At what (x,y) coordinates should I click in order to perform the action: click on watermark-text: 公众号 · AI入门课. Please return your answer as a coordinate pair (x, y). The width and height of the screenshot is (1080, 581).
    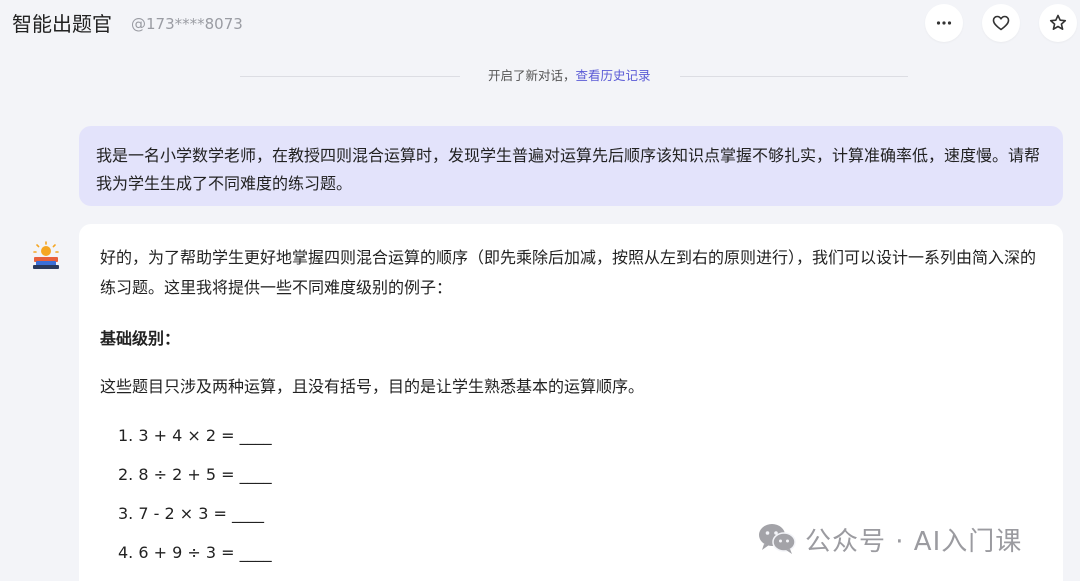
    Looking at the image, I should click on (914, 541).